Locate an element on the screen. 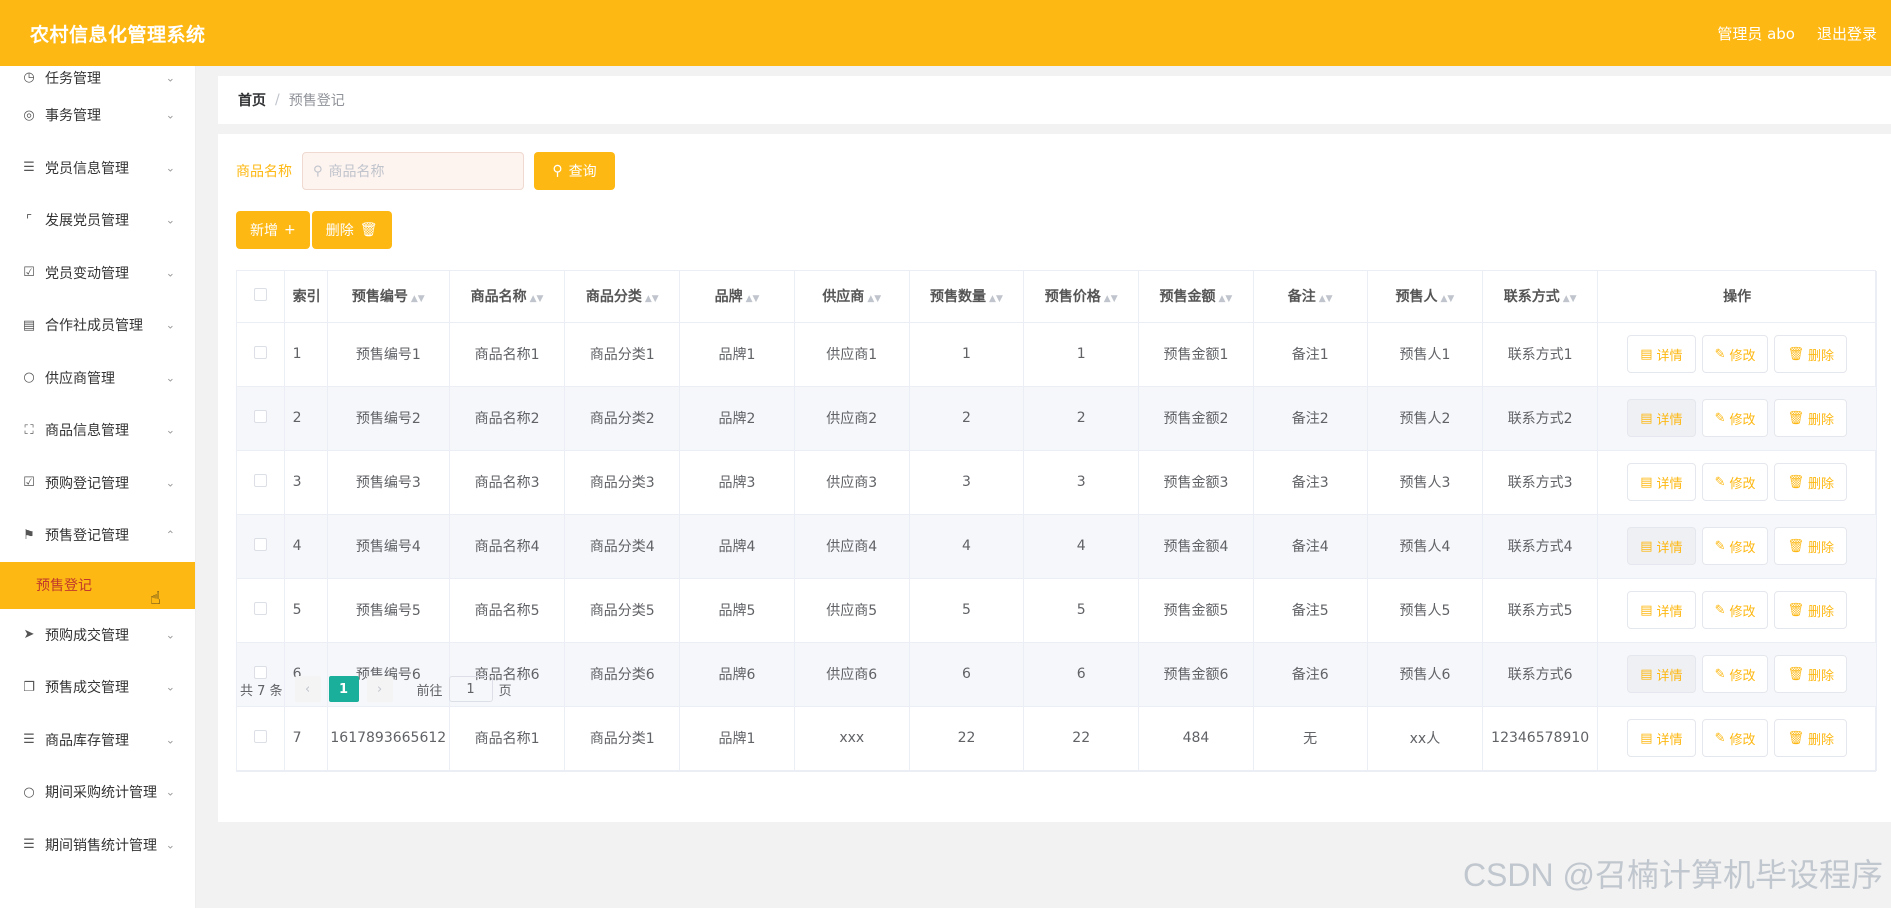  sidebar-item-label: 党员信息管理 is located at coordinates (87, 168).